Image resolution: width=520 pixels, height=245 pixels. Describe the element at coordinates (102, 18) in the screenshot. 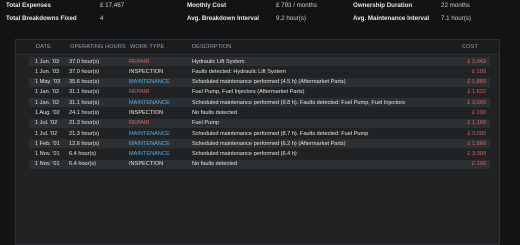

I see `stat-value: 4` at that location.